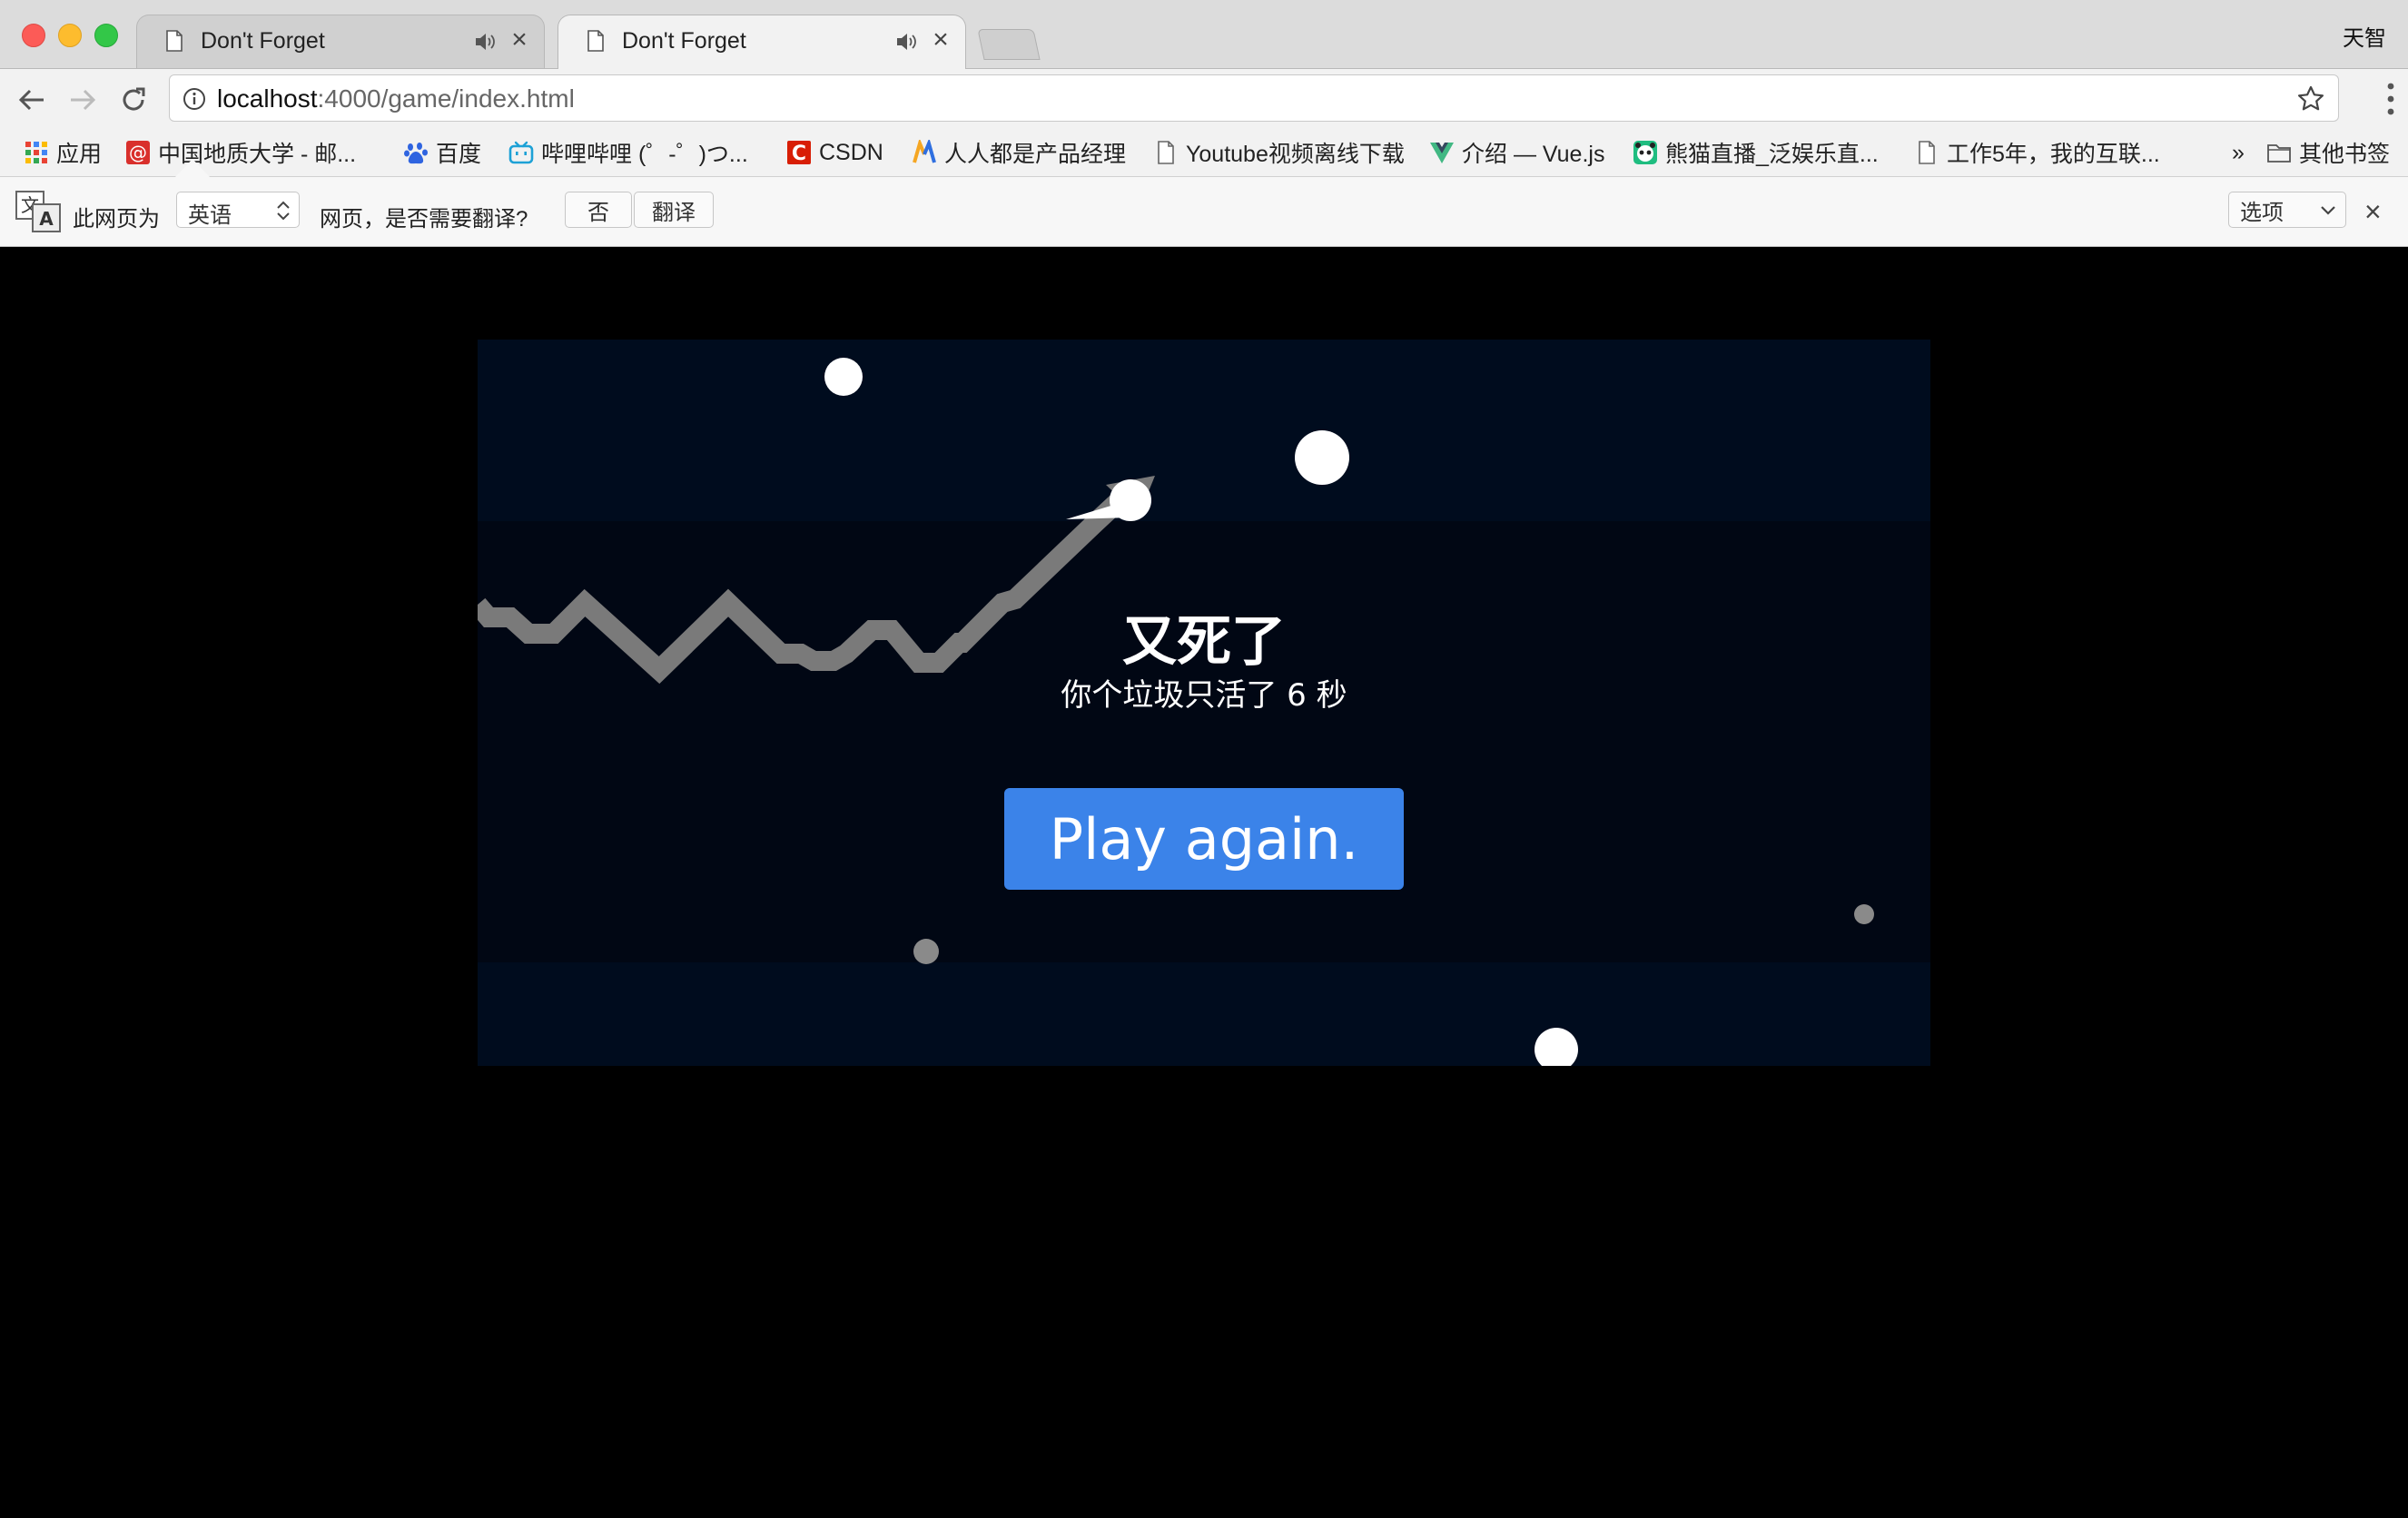 This screenshot has height=1518, width=2408. Describe the element at coordinates (1204, 839) in the screenshot. I see `play-again-button: Play again.` at that location.